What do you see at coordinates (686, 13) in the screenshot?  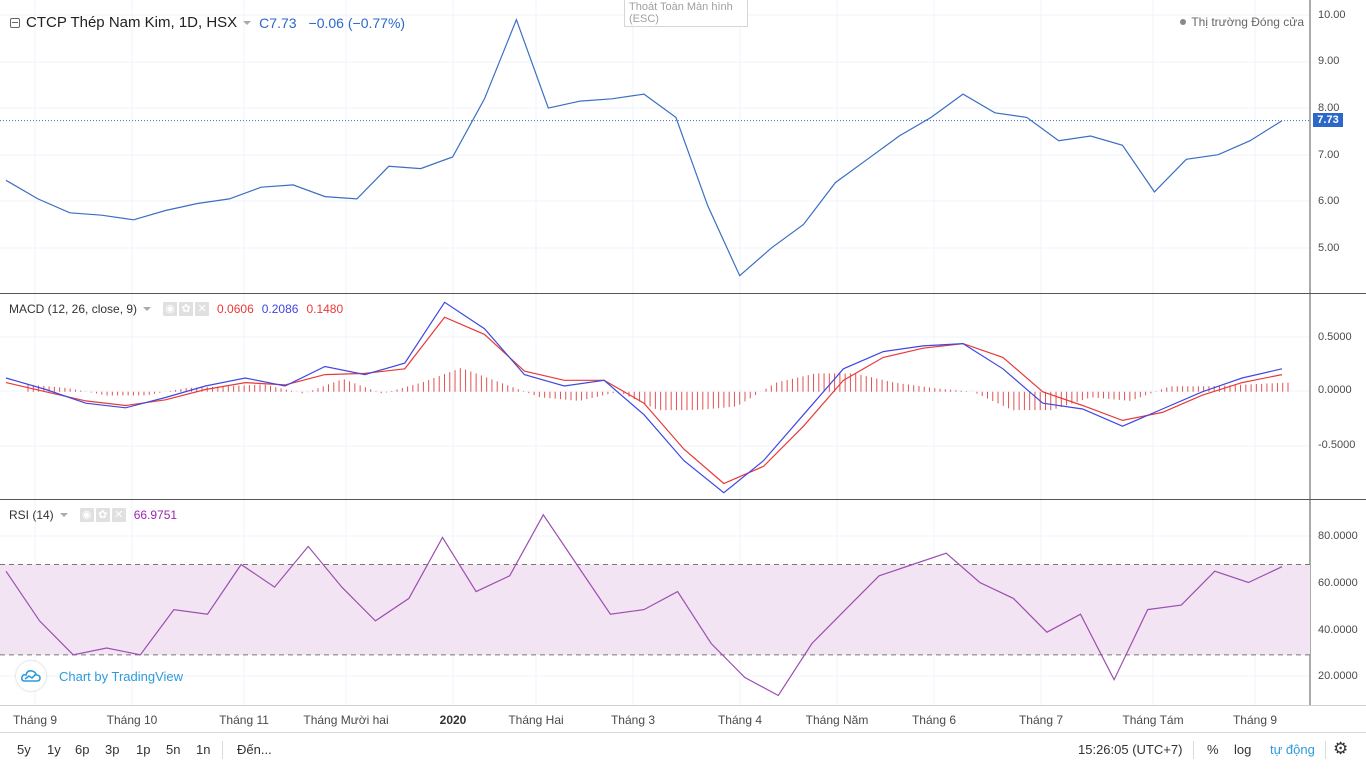 I see `exit-fullscreen-button: Thoát Toàn Màn hình (ESC)` at bounding box center [686, 13].